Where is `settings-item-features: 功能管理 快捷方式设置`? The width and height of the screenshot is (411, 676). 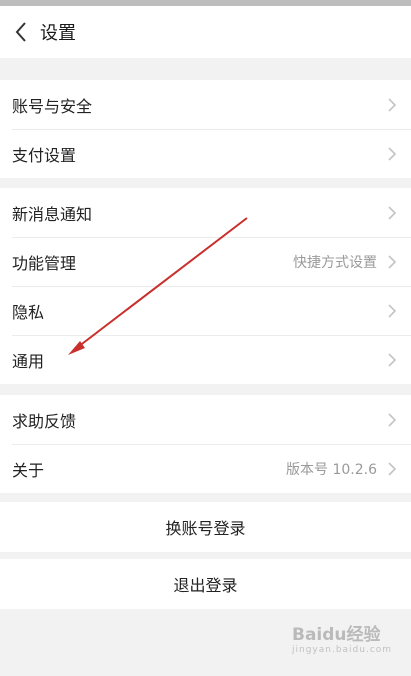
settings-item-features: 功能管理 快捷方式设置 is located at coordinates (205, 261).